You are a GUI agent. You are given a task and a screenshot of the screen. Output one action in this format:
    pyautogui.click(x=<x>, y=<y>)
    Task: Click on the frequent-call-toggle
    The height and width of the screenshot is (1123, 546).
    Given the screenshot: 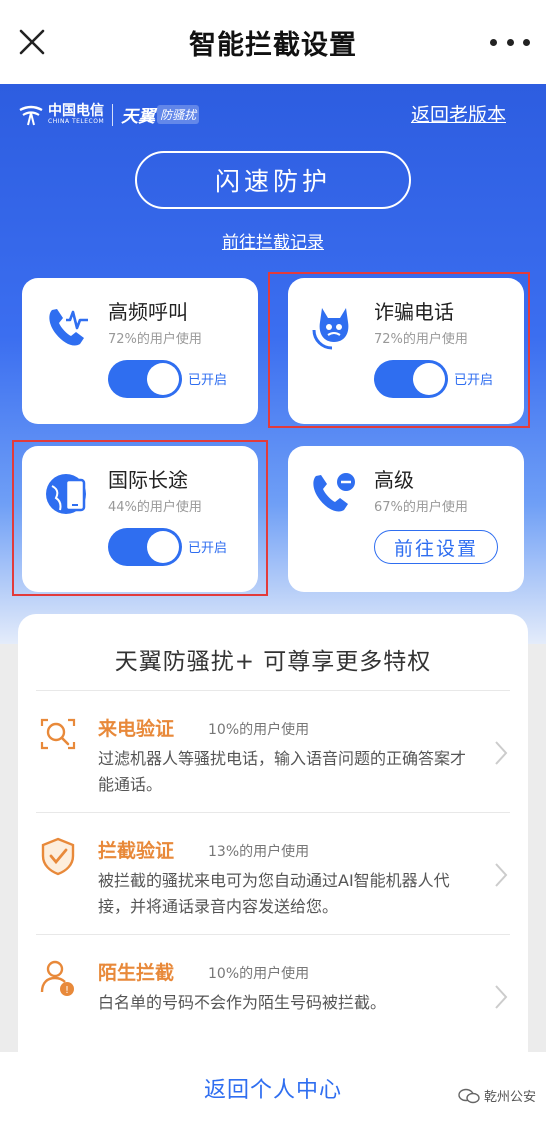 What is the action you would take?
    pyautogui.click(x=145, y=379)
    